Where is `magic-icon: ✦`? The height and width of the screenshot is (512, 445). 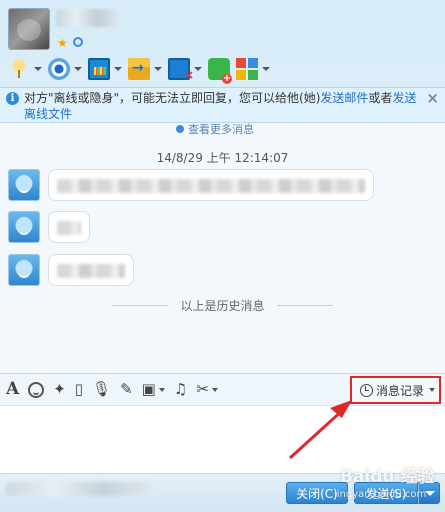
magic-icon: ✦ is located at coordinates (59, 389).